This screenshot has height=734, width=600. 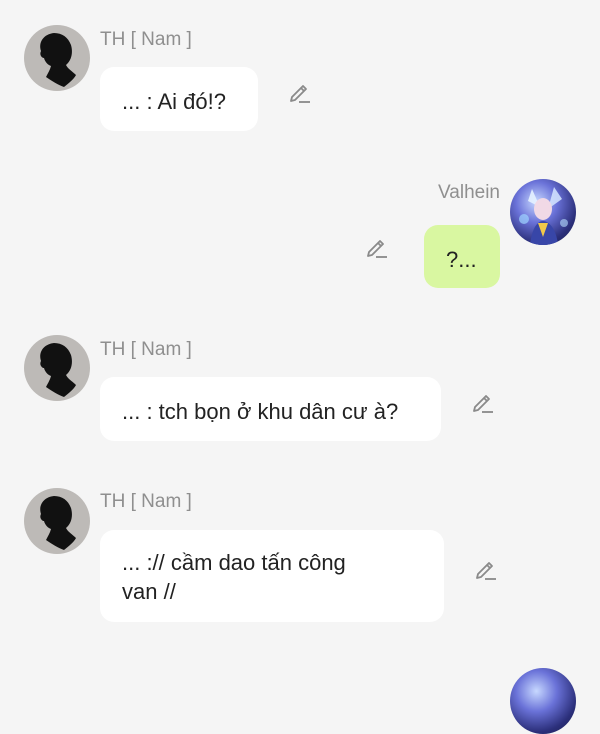 What do you see at coordinates (469, 192) in the screenshot?
I see `sender-name: Valhein` at bounding box center [469, 192].